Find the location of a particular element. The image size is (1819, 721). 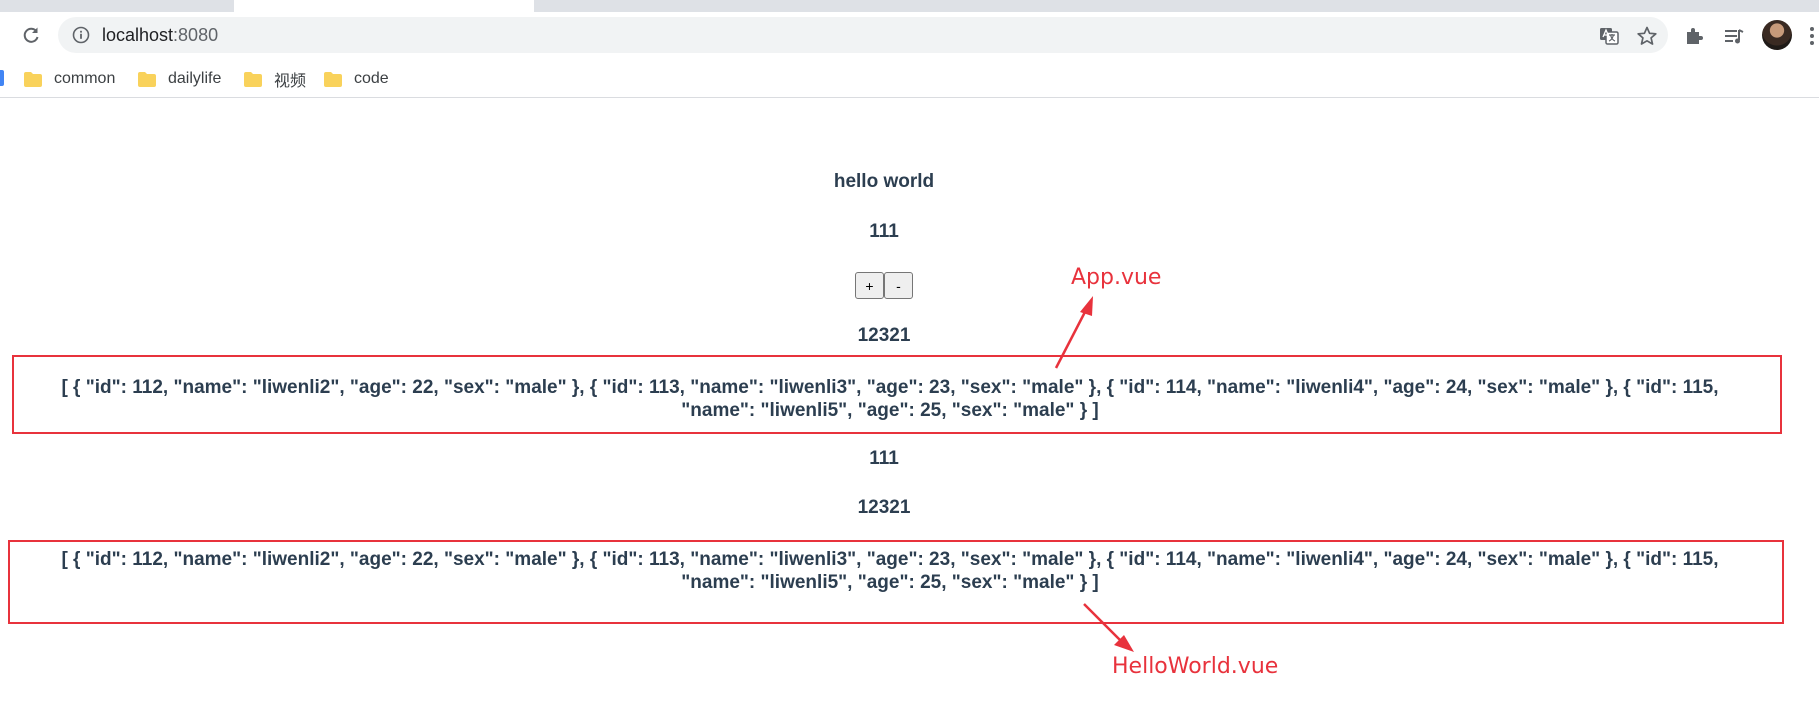

number-value-top: 12321 is located at coordinates (884, 335).